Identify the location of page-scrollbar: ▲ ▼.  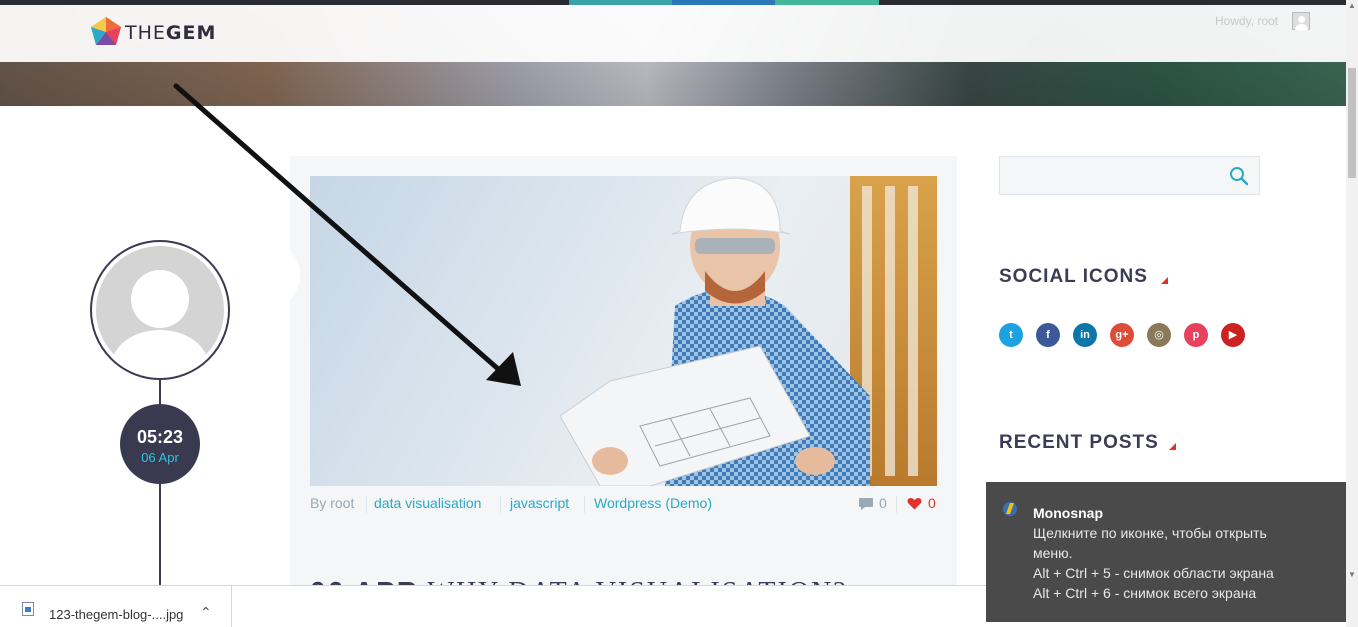
(1352, 313).